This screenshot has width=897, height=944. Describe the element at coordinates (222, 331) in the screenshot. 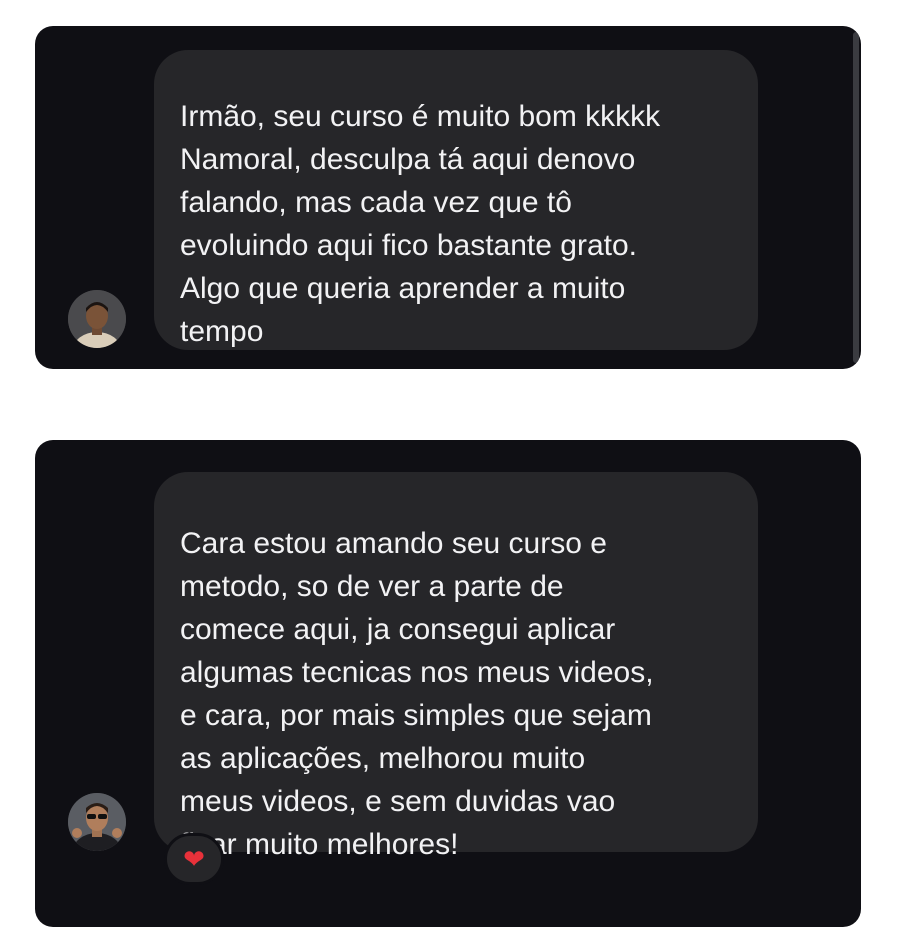

I see `message-line: tempo` at that location.